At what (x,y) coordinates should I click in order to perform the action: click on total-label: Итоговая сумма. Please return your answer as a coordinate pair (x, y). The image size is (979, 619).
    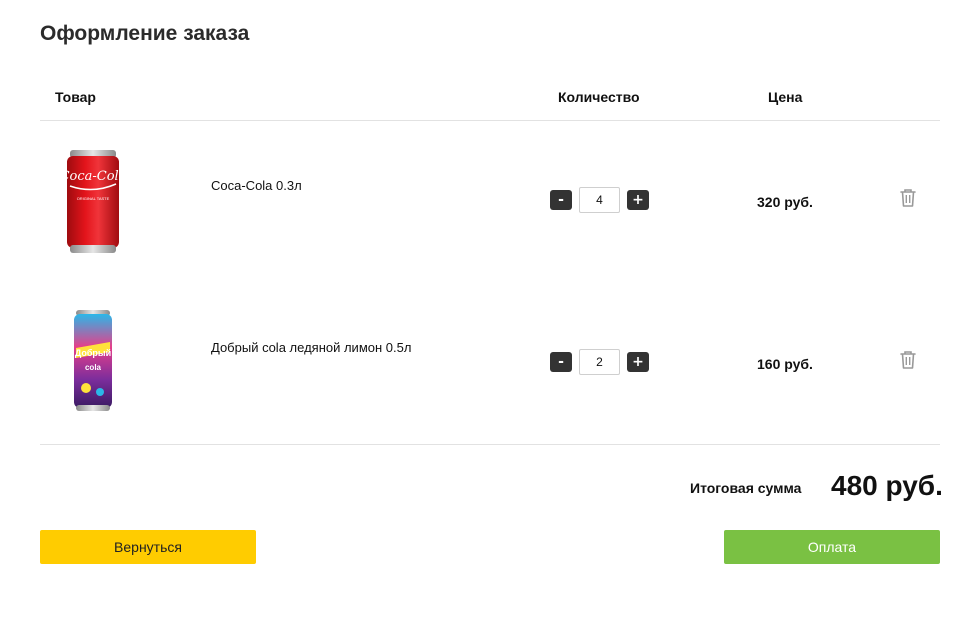
    Looking at the image, I should click on (746, 488).